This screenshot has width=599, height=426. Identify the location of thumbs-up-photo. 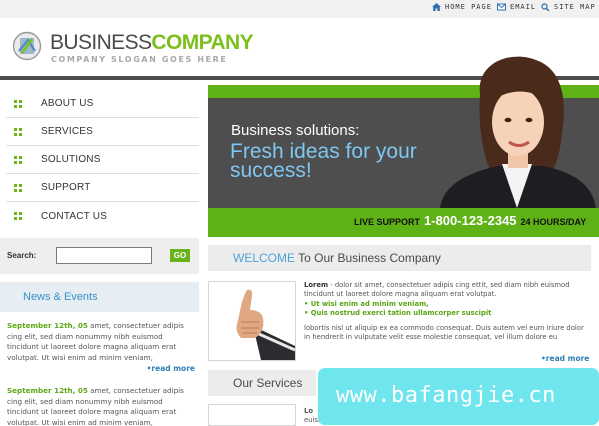
(252, 321).